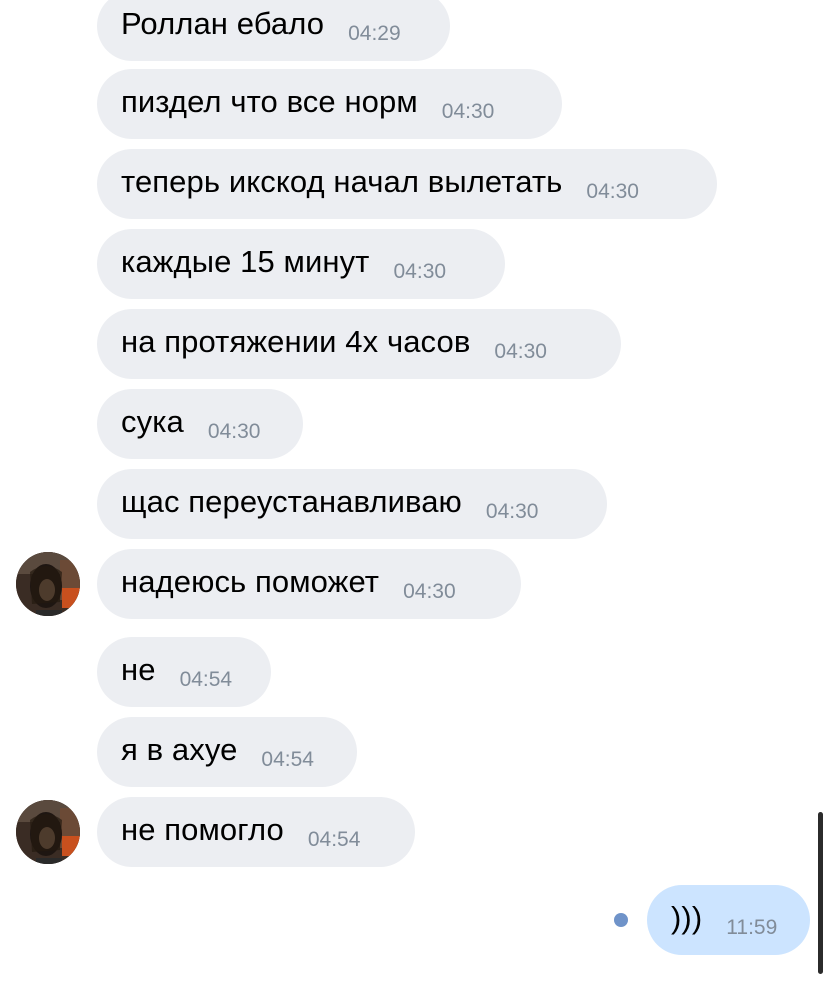 This screenshot has width=828, height=986. Describe the element at coordinates (752, 927) in the screenshot. I see `message-time: 11:59` at that location.